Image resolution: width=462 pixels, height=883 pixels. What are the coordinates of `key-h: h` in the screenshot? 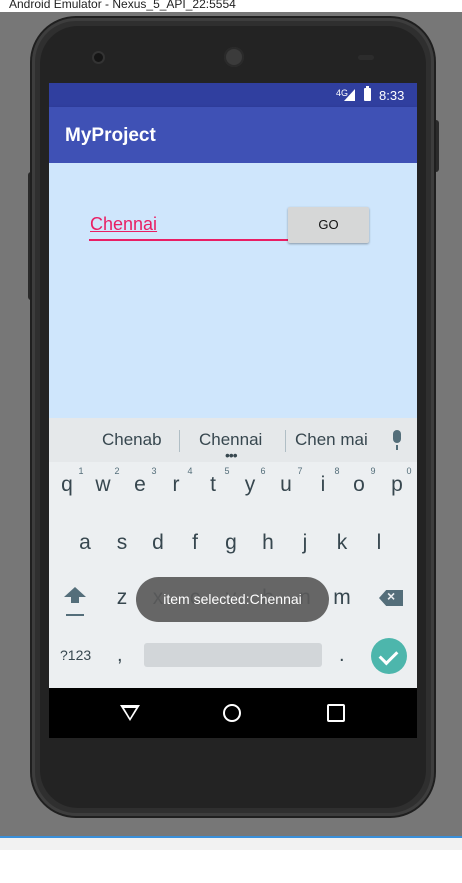 It's located at (268, 543).